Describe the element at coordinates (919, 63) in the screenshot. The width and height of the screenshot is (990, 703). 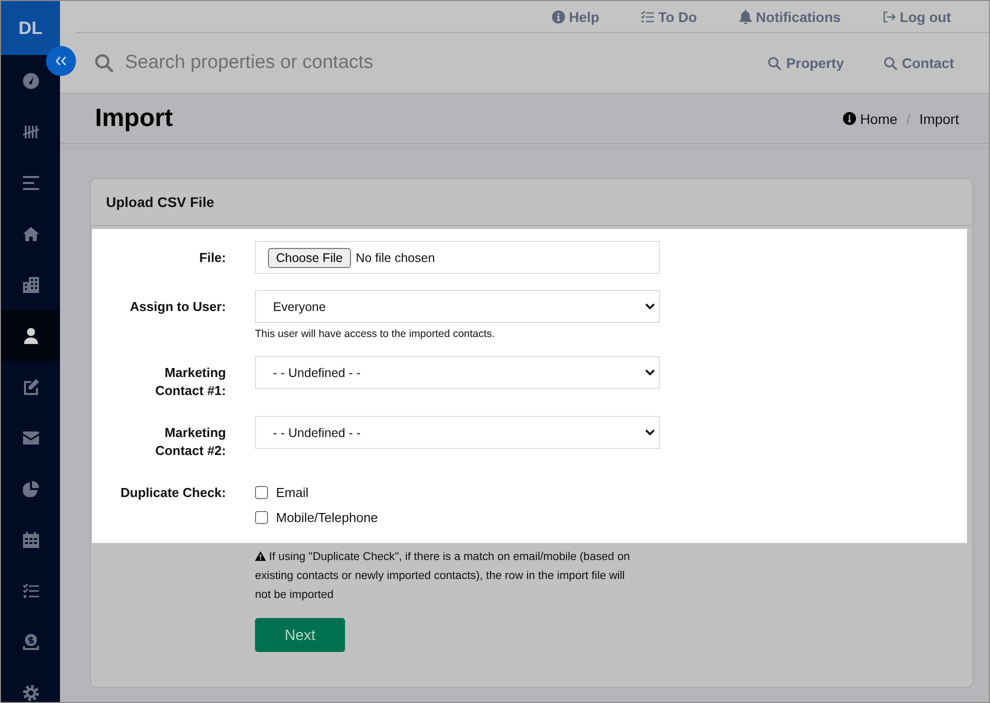
I see `search-scope-link: Contact` at that location.